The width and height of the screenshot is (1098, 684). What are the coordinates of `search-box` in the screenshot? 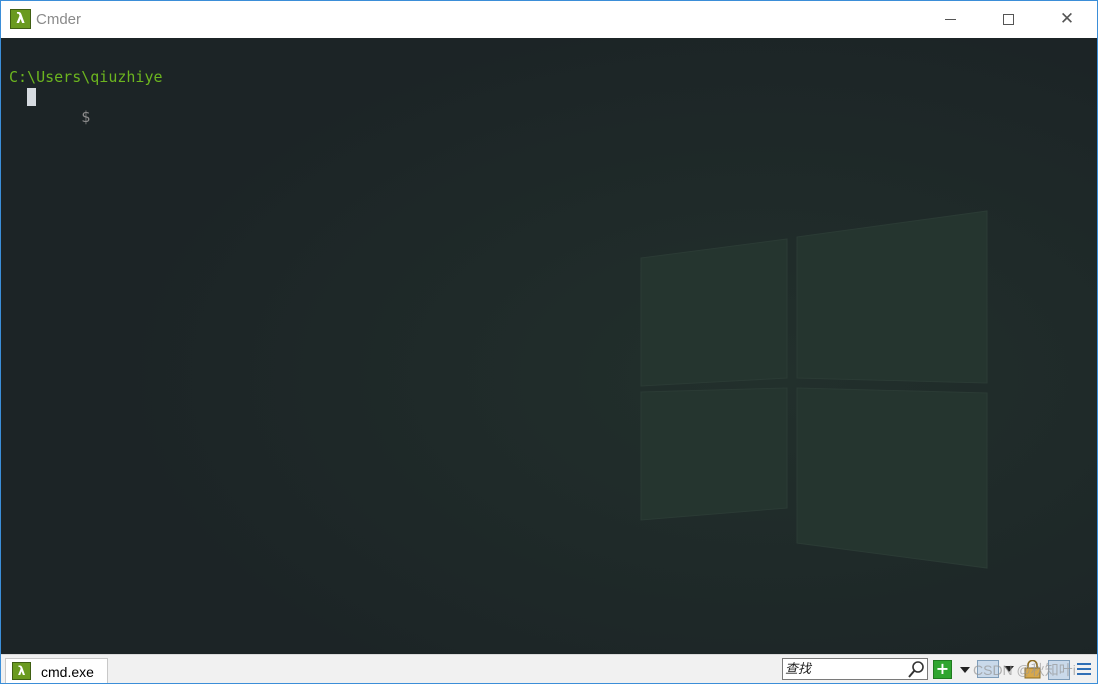 It's located at (855, 669).